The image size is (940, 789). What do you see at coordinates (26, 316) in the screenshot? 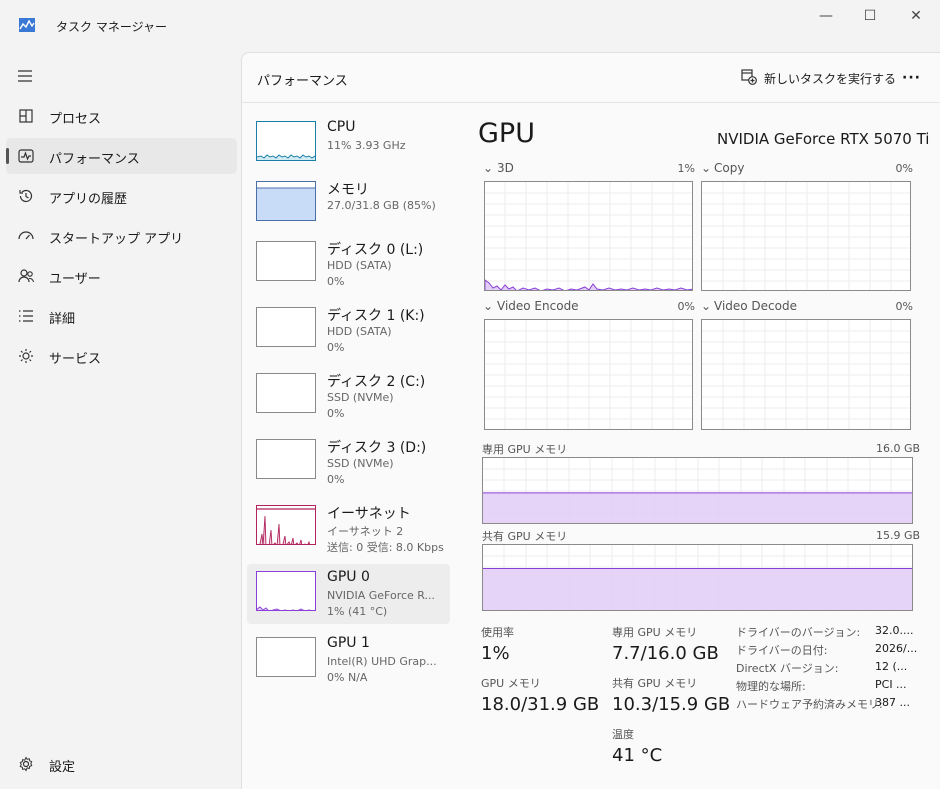
I see `details-icon` at bounding box center [26, 316].